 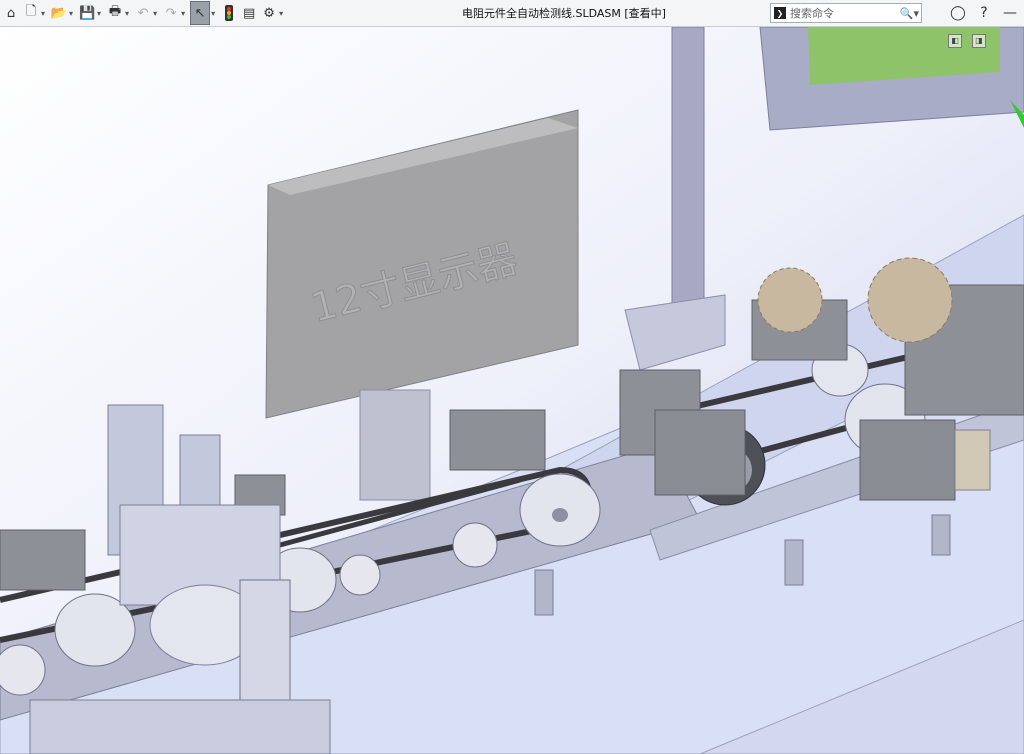 What do you see at coordinates (171, 13) in the screenshot?
I see `redo-icon: ↷` at bounding box center [171, 13].